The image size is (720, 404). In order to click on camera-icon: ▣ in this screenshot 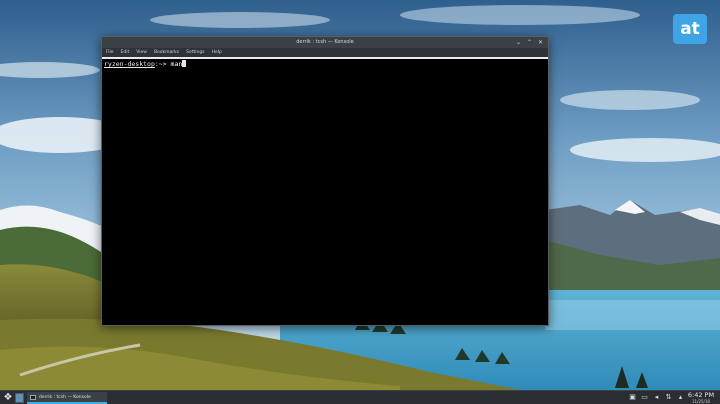, I will do `click(632, 397)`.